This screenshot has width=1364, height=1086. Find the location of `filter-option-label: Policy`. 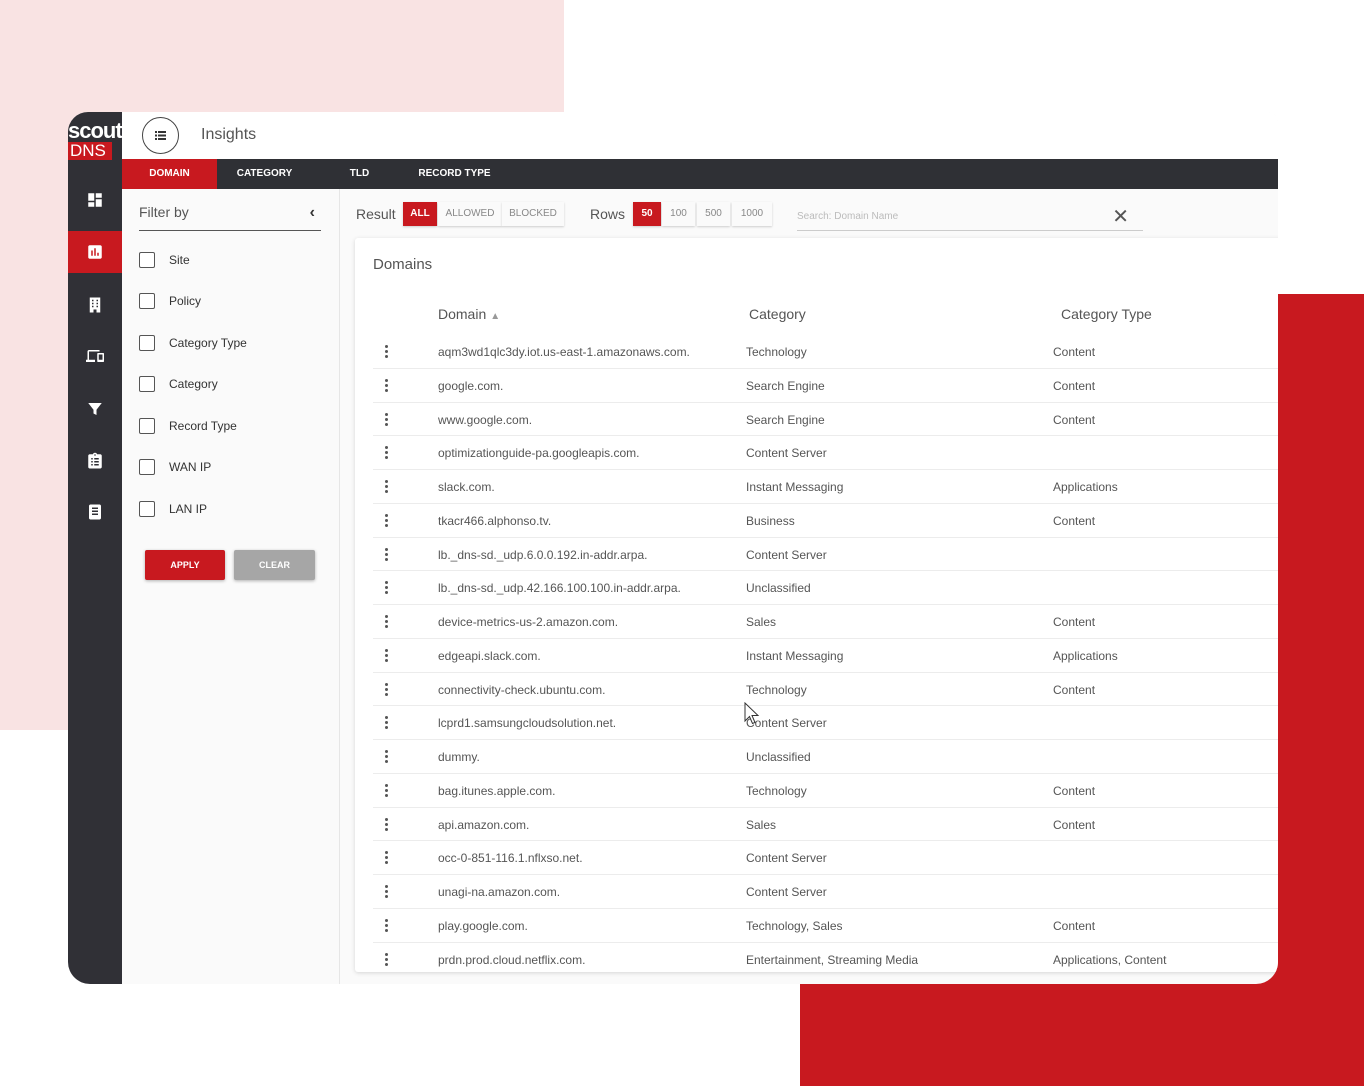

filter-option-label: Policy is located at coordinates (185, 301).